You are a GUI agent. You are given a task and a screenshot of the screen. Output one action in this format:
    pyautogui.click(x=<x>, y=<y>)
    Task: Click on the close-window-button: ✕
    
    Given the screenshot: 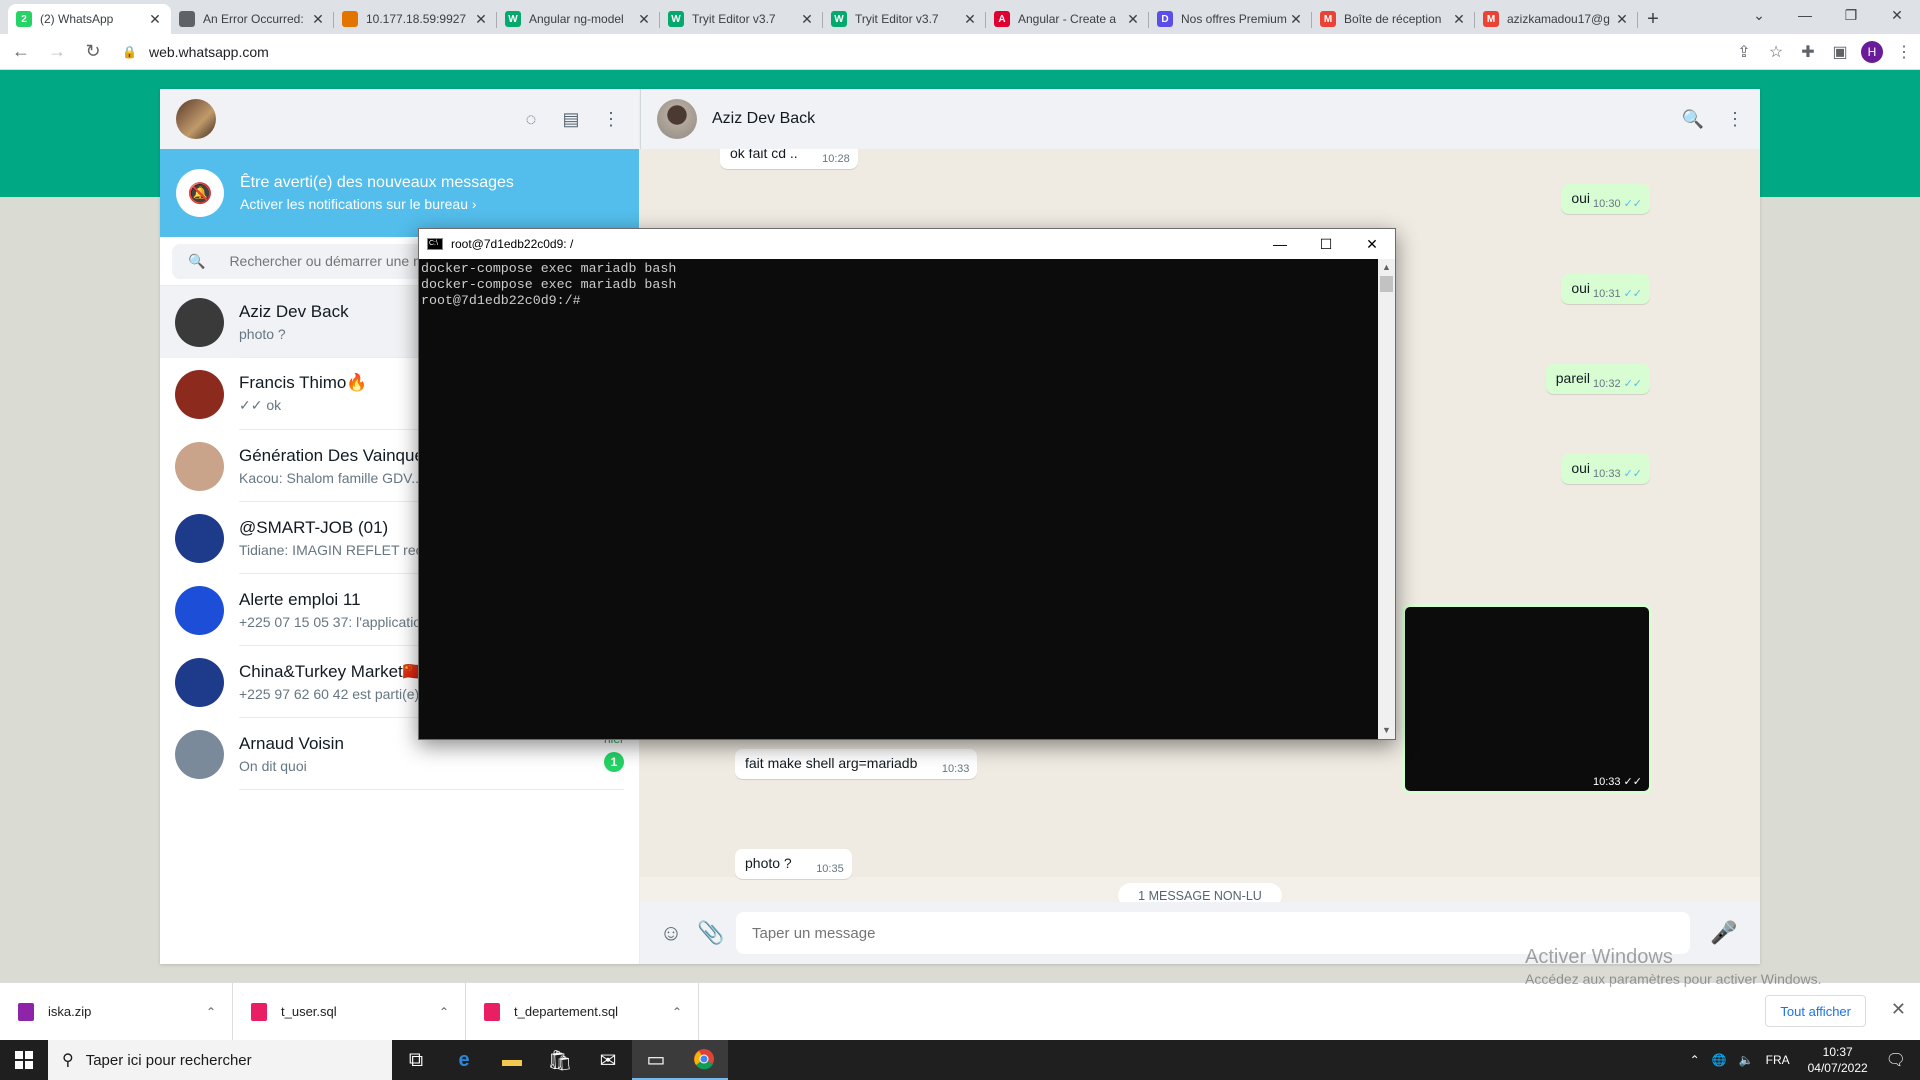 What is the action you would take?
    pyautogui.click(x=1897, y=15)
    